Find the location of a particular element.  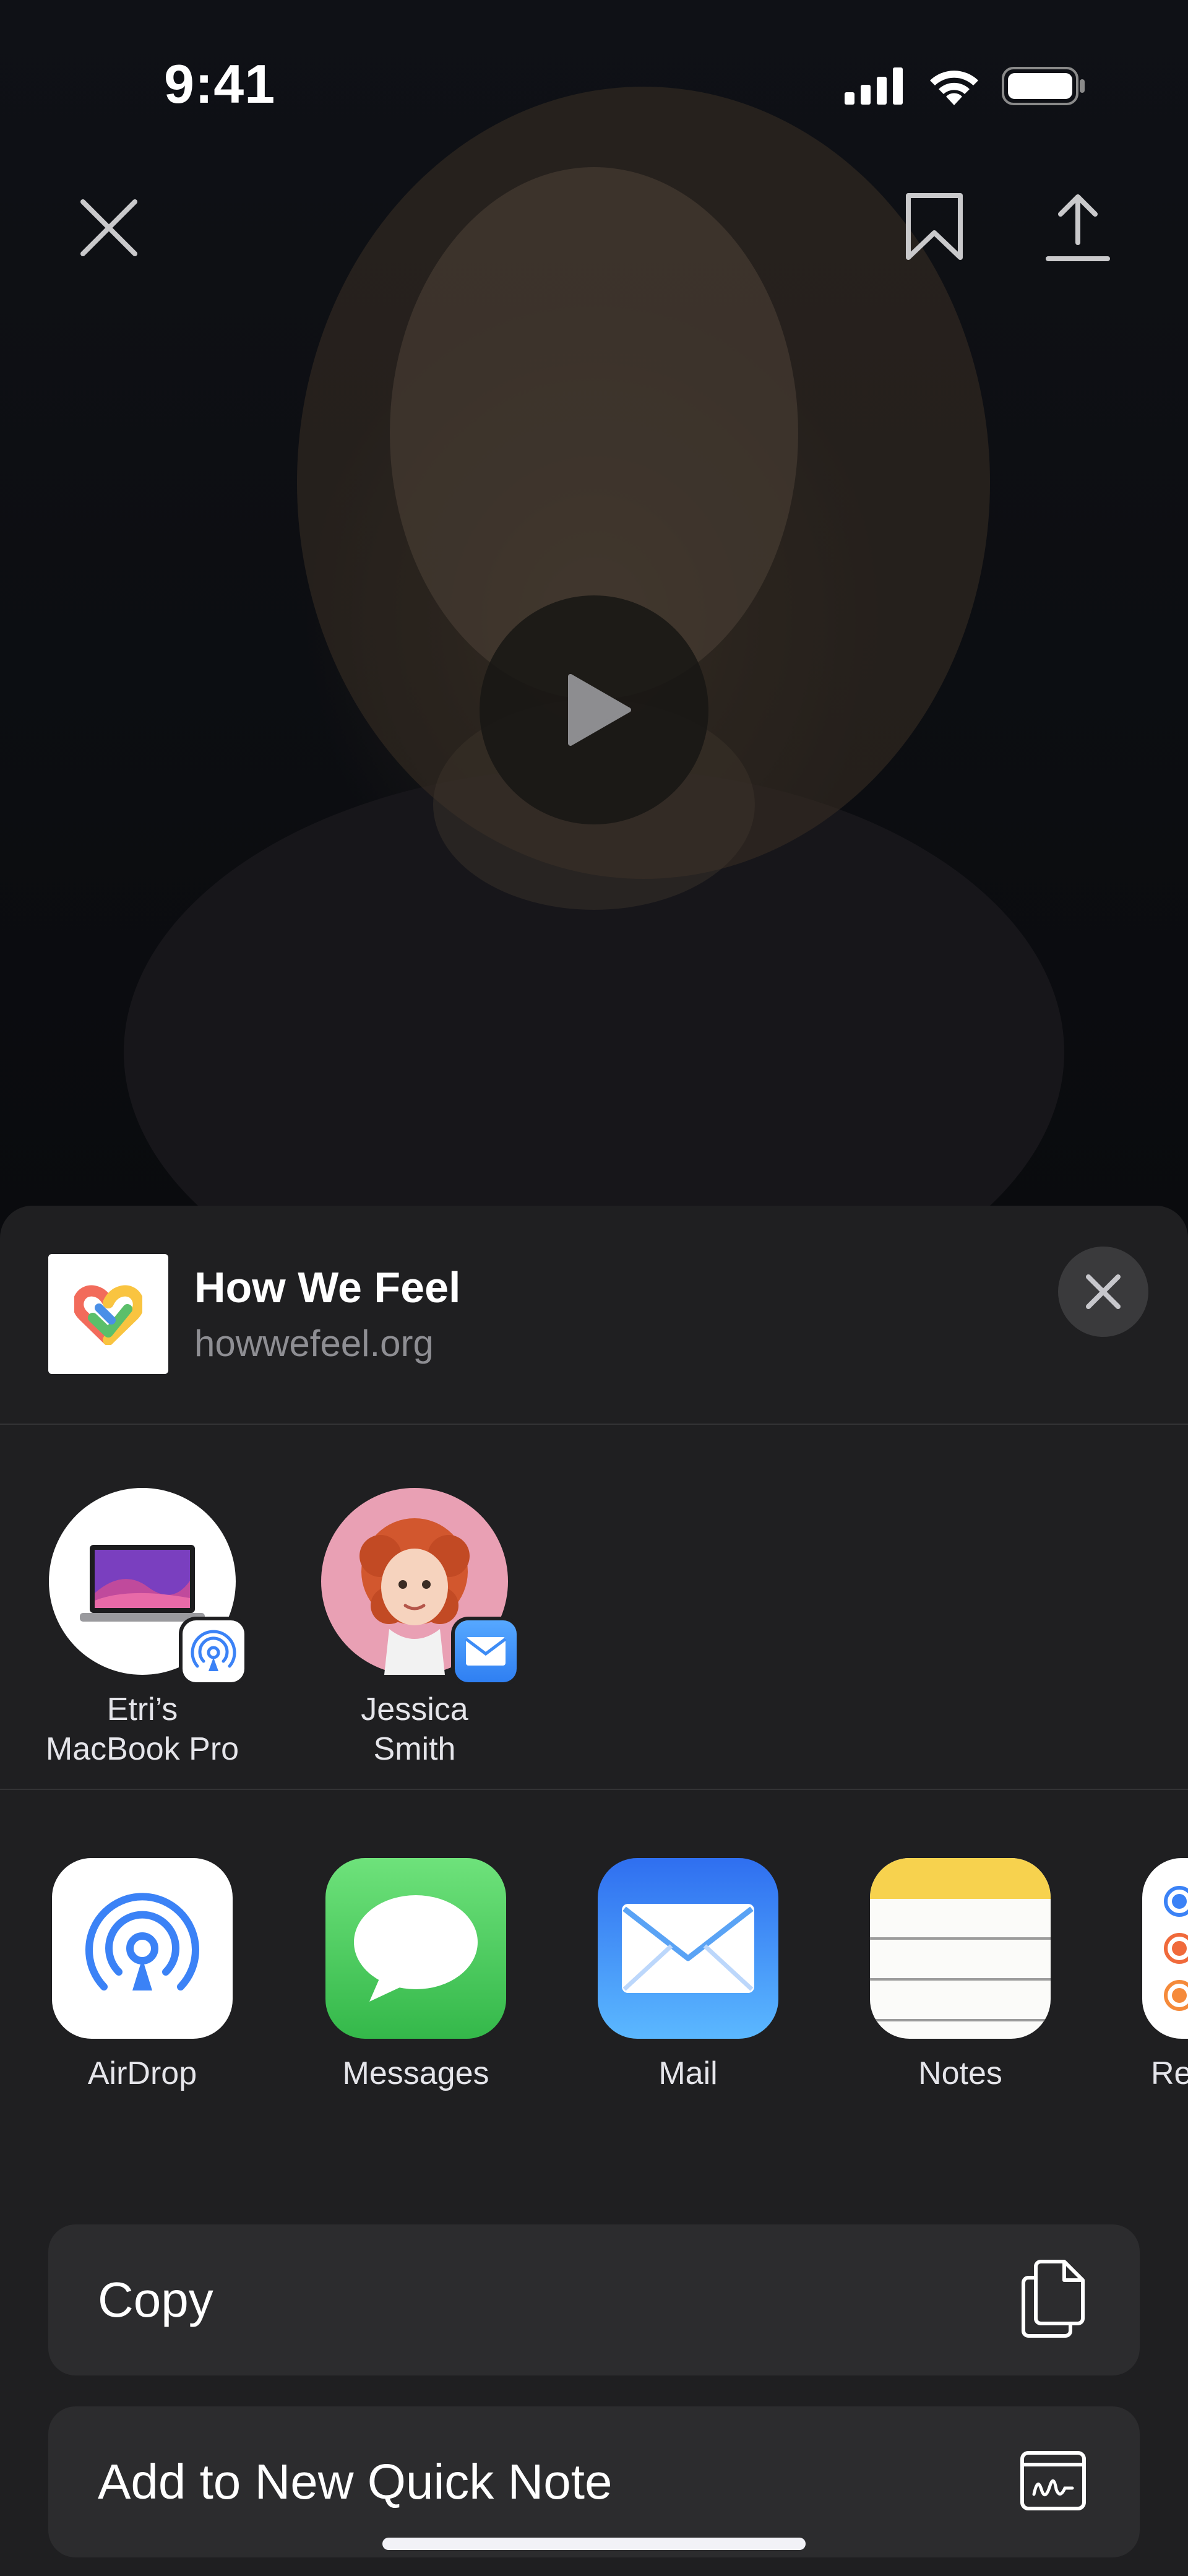

person-etri-macbook: Etri’s MacBook Pro is located at coordinates (142, 1628).